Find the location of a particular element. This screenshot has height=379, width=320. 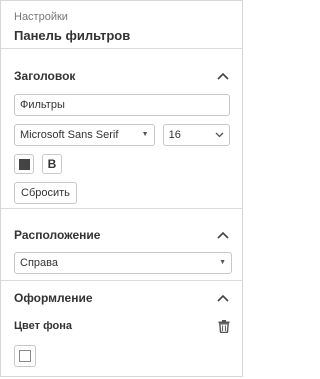

chevron-down-icon is located at coordinates (219, 135).